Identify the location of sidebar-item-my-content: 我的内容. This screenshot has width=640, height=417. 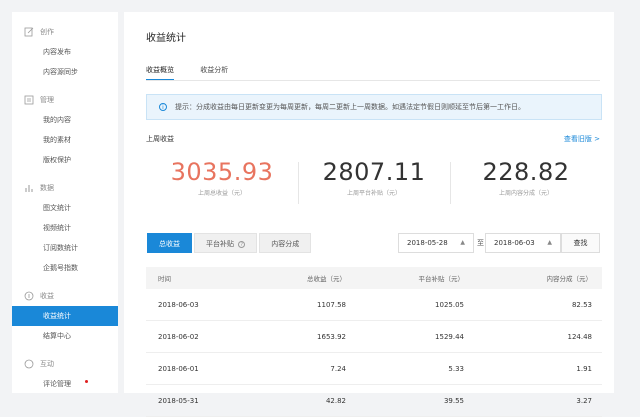
(65, 120).